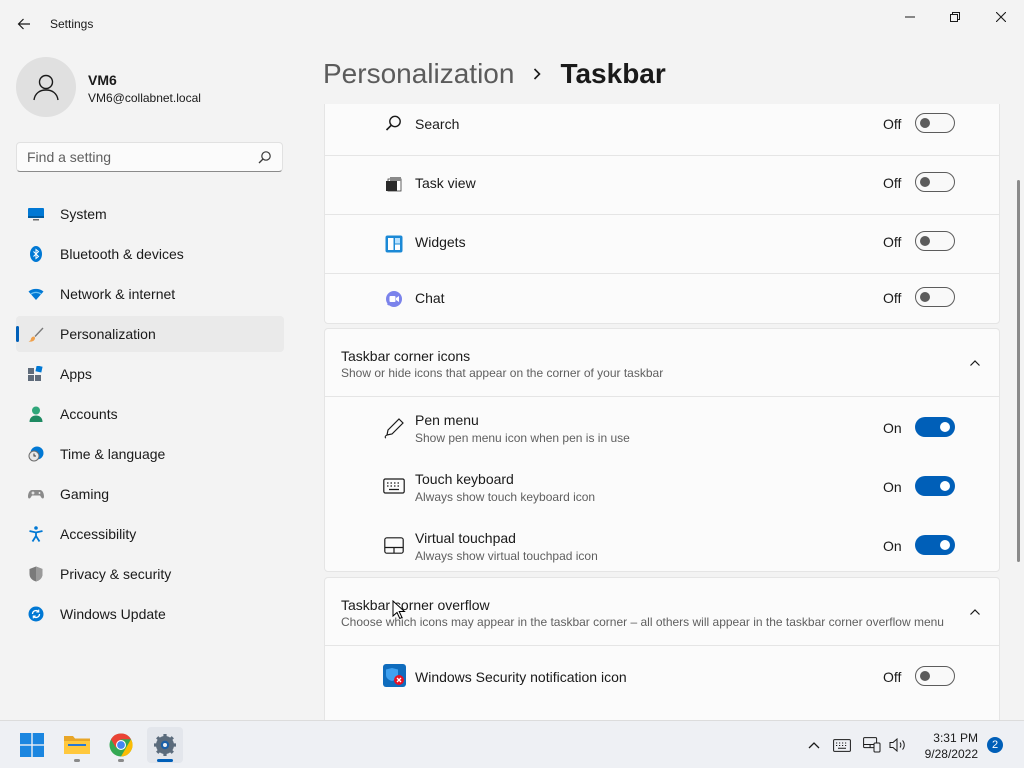 Image resolution: width=1024 pixels, height=768 pixels. Describe the element at coordinates (662, 129) in the screenshot. I see `setting-row-search: Search Off` at that location.